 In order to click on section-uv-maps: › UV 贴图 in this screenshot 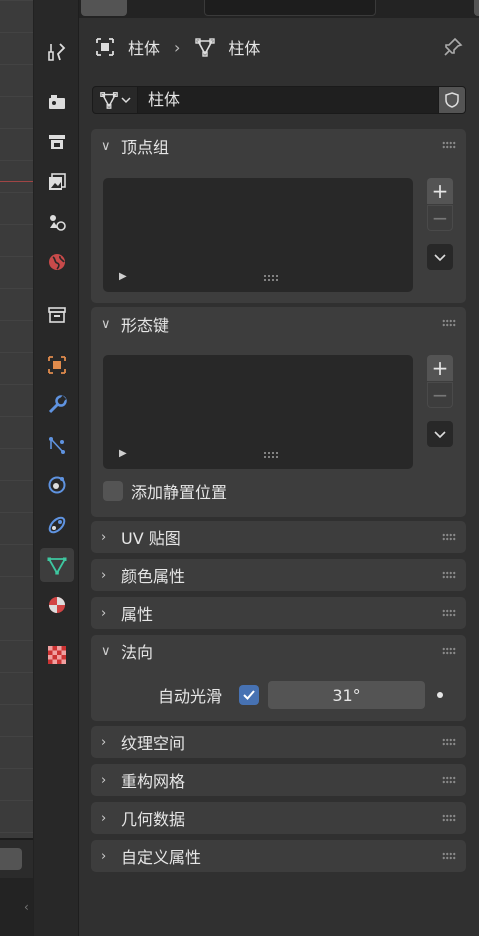, I will do `click(278, 537)`.